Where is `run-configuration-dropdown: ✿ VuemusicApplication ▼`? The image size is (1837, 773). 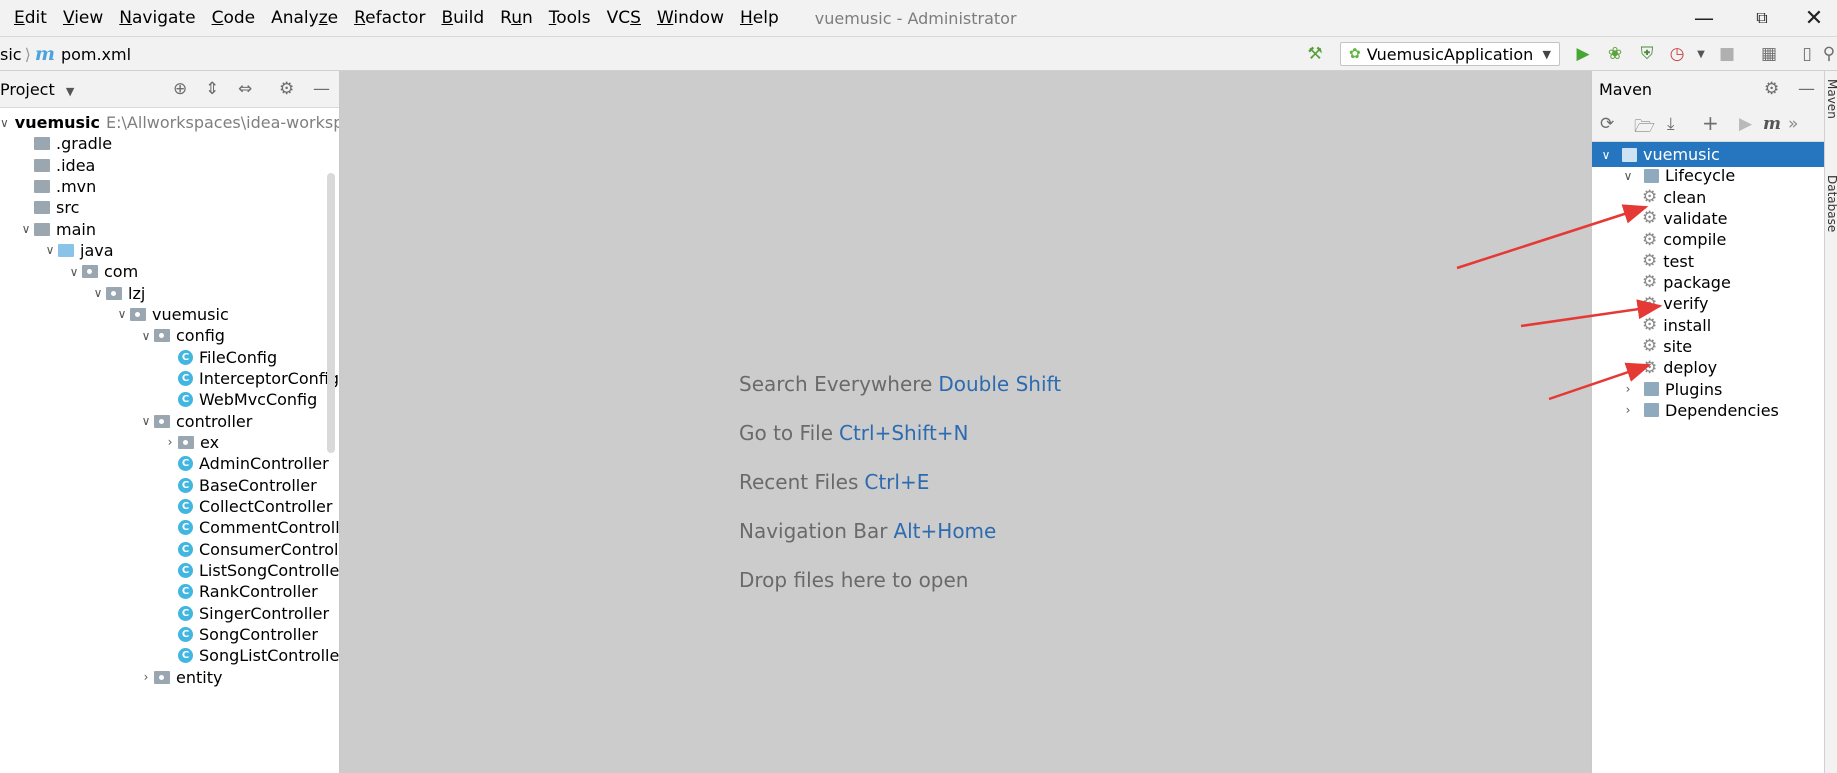 run-configuration-dropdown: ✿ VuemusicApplication ▼ is located at coordinates (1450, 54).